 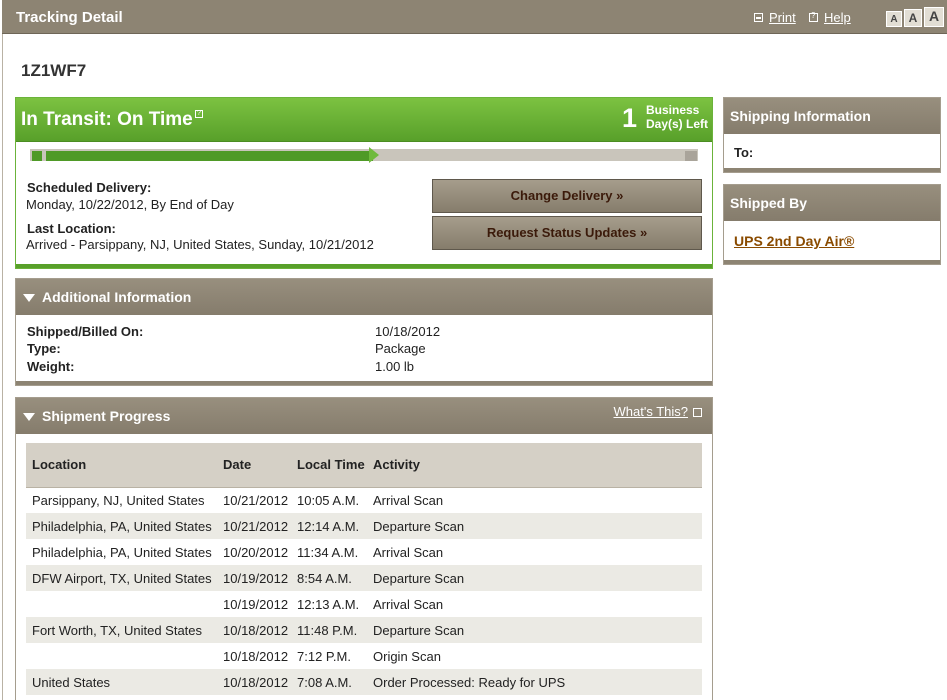 What do you see at coordinates (832, 170) in the screenshot?
I see `shipping-info-footer` at bounding box center [832, 170].